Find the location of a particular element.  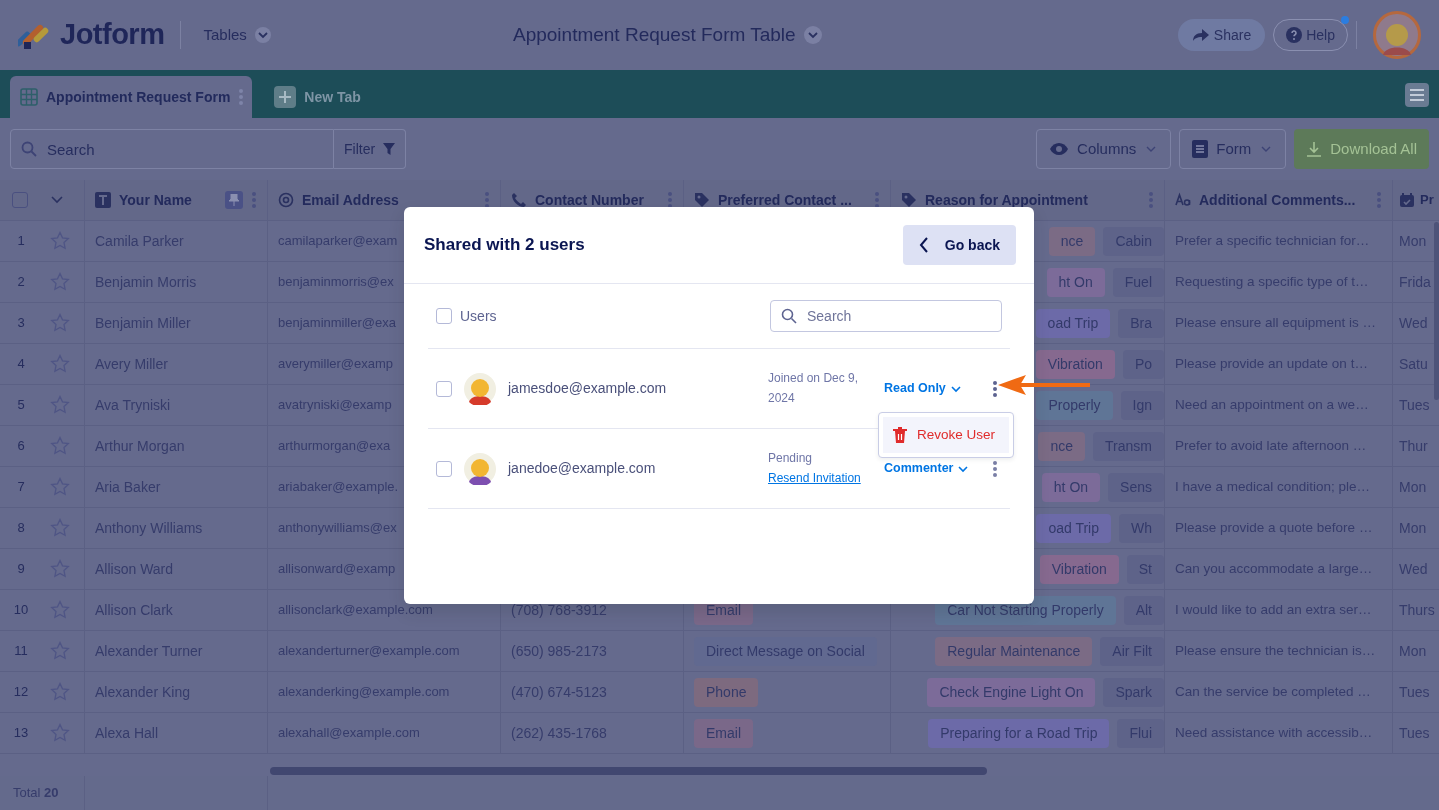

phone-icon is located at coordinates (519, 200).